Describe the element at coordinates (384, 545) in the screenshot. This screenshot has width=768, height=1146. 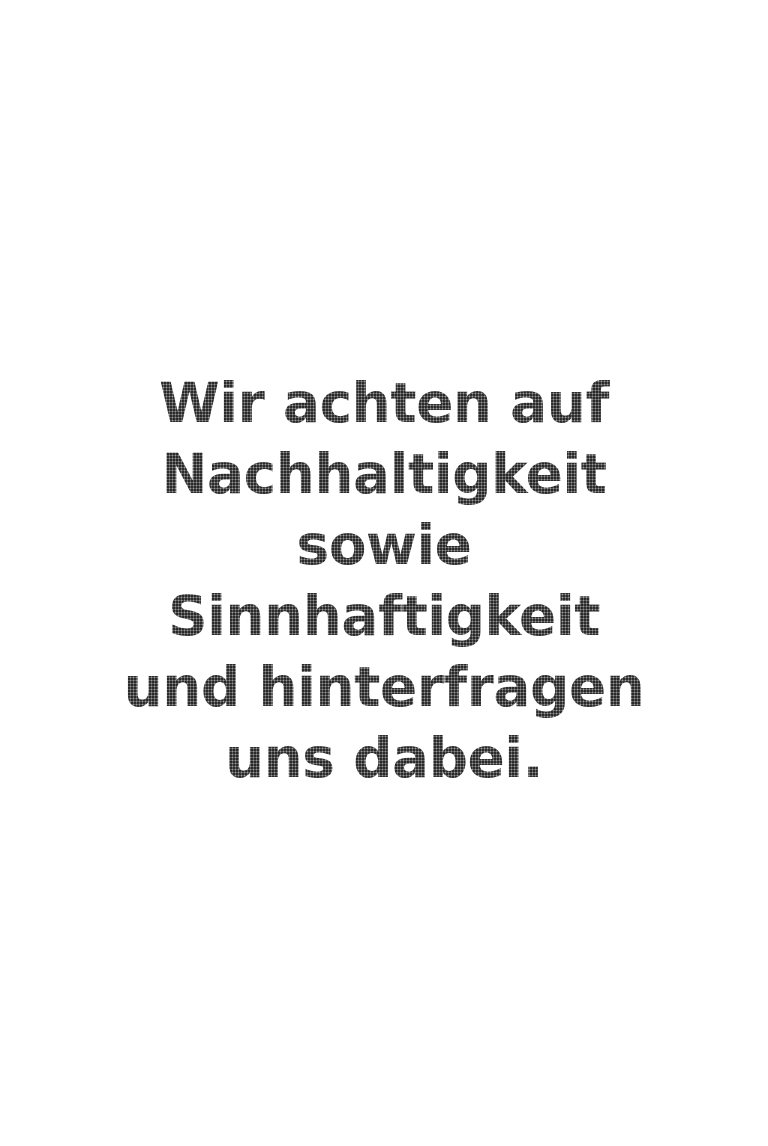
I see `statement-line-3: sowie` at that location.